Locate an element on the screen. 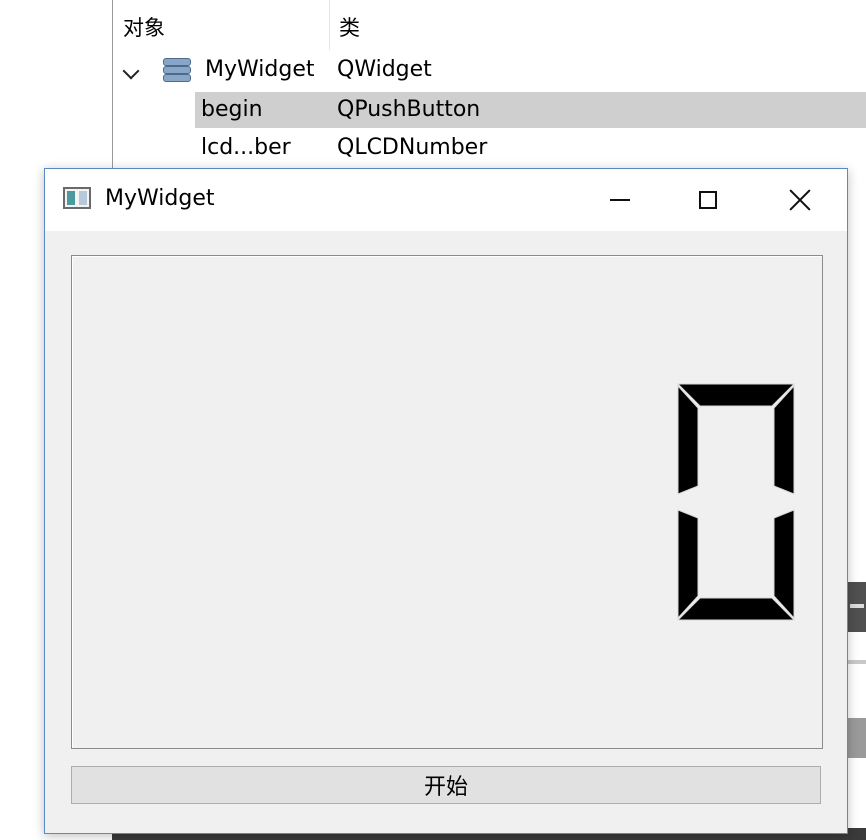 This screenshot has width=866, height=840. minimize-button is located at coordinates (620, 200).